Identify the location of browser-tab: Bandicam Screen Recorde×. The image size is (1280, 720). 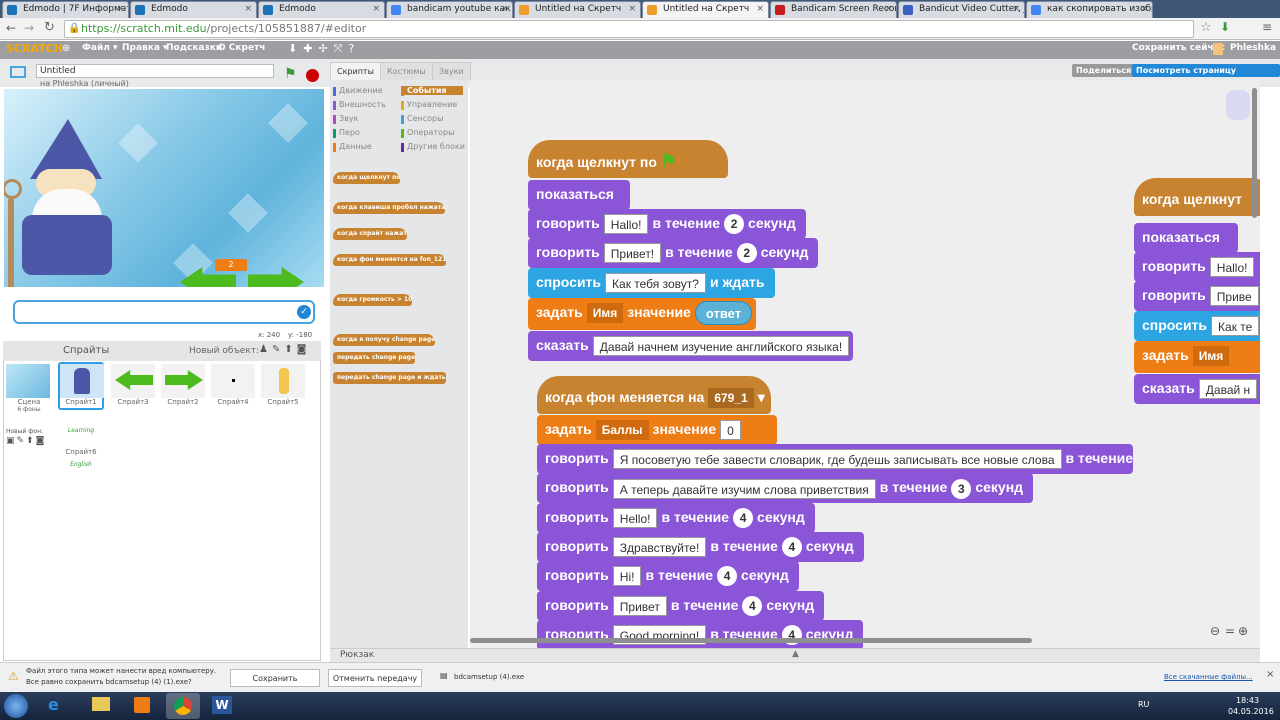
(833, 9).